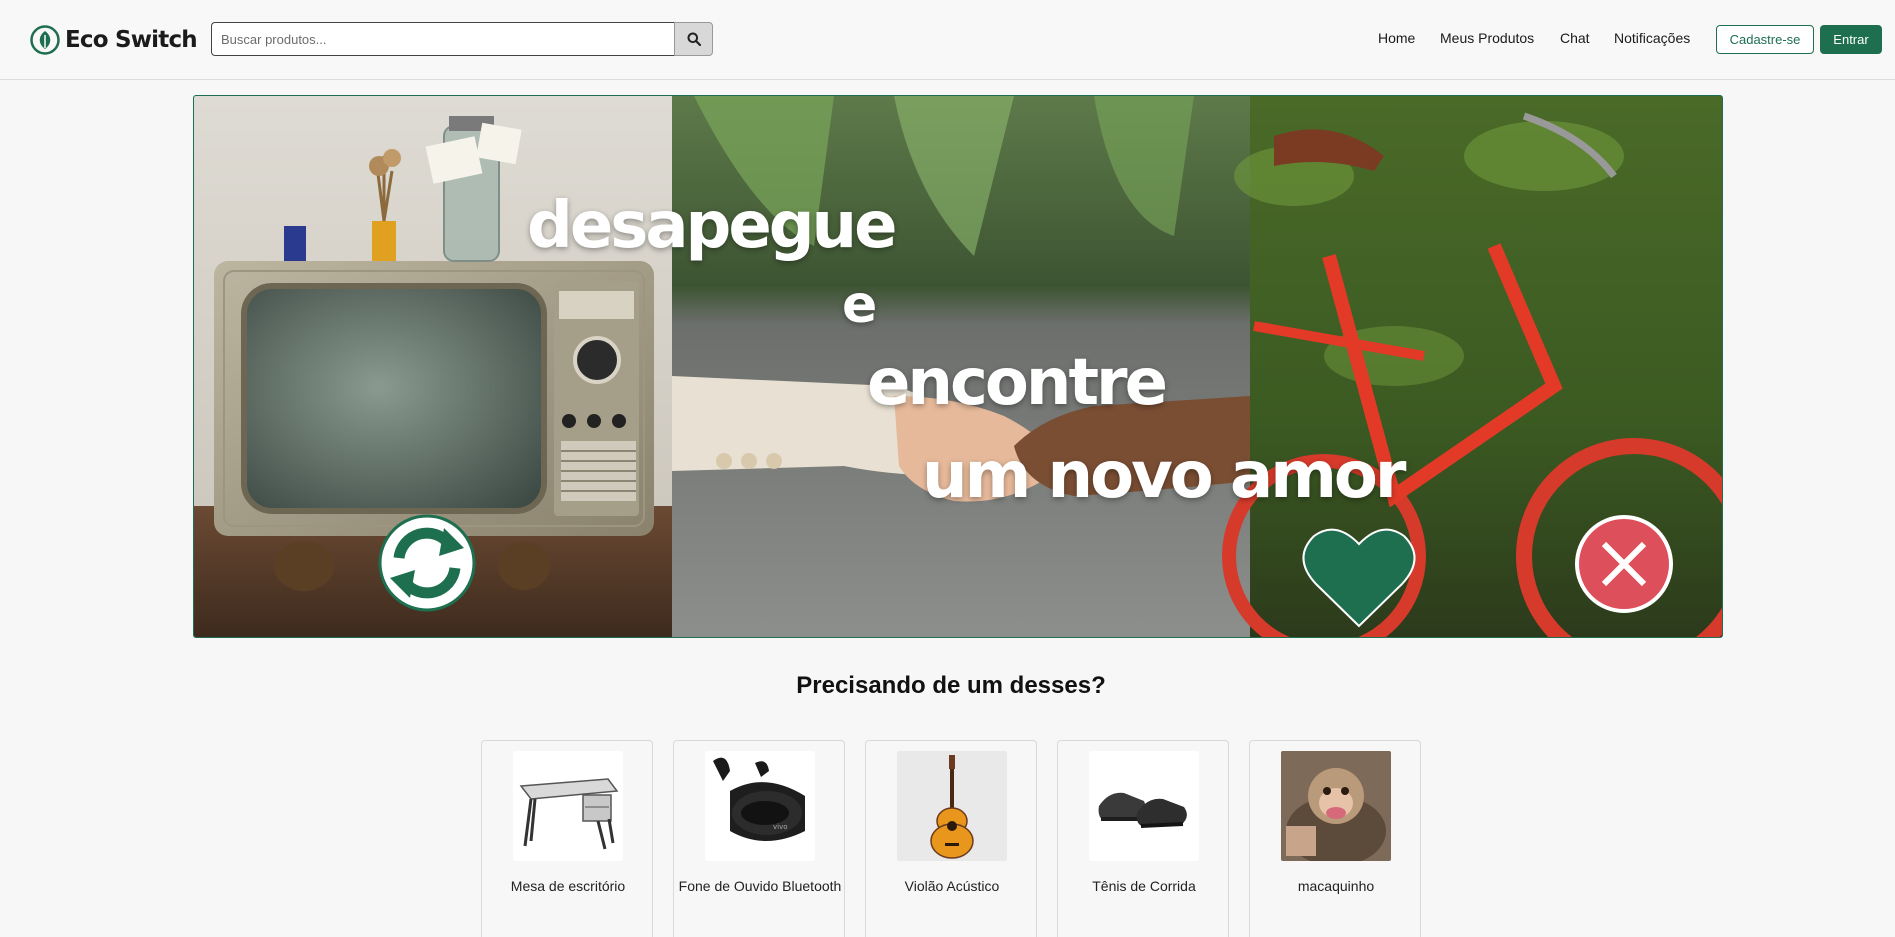 This screenshot has width=1895, height=937. I want to click on nav-my-products-link: Meus Produtos, so click(1487, 38).